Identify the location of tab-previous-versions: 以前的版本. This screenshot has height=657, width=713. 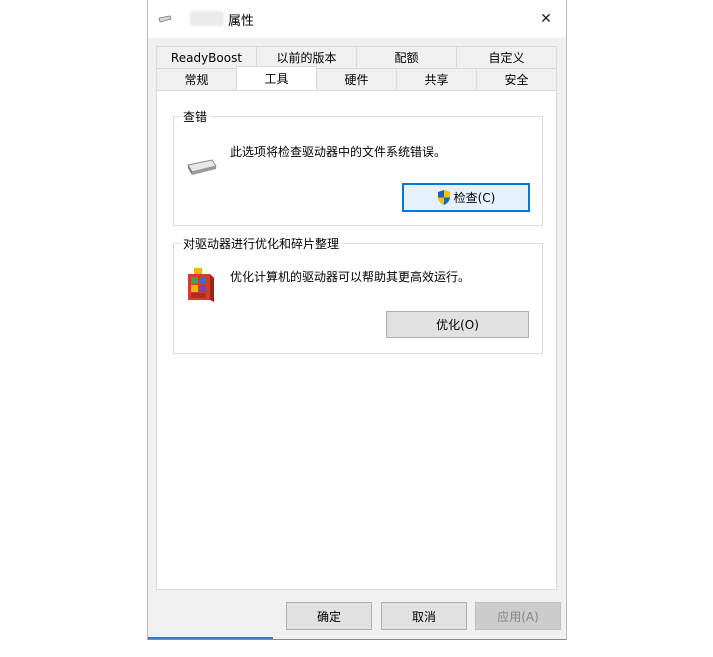
(306, 57).